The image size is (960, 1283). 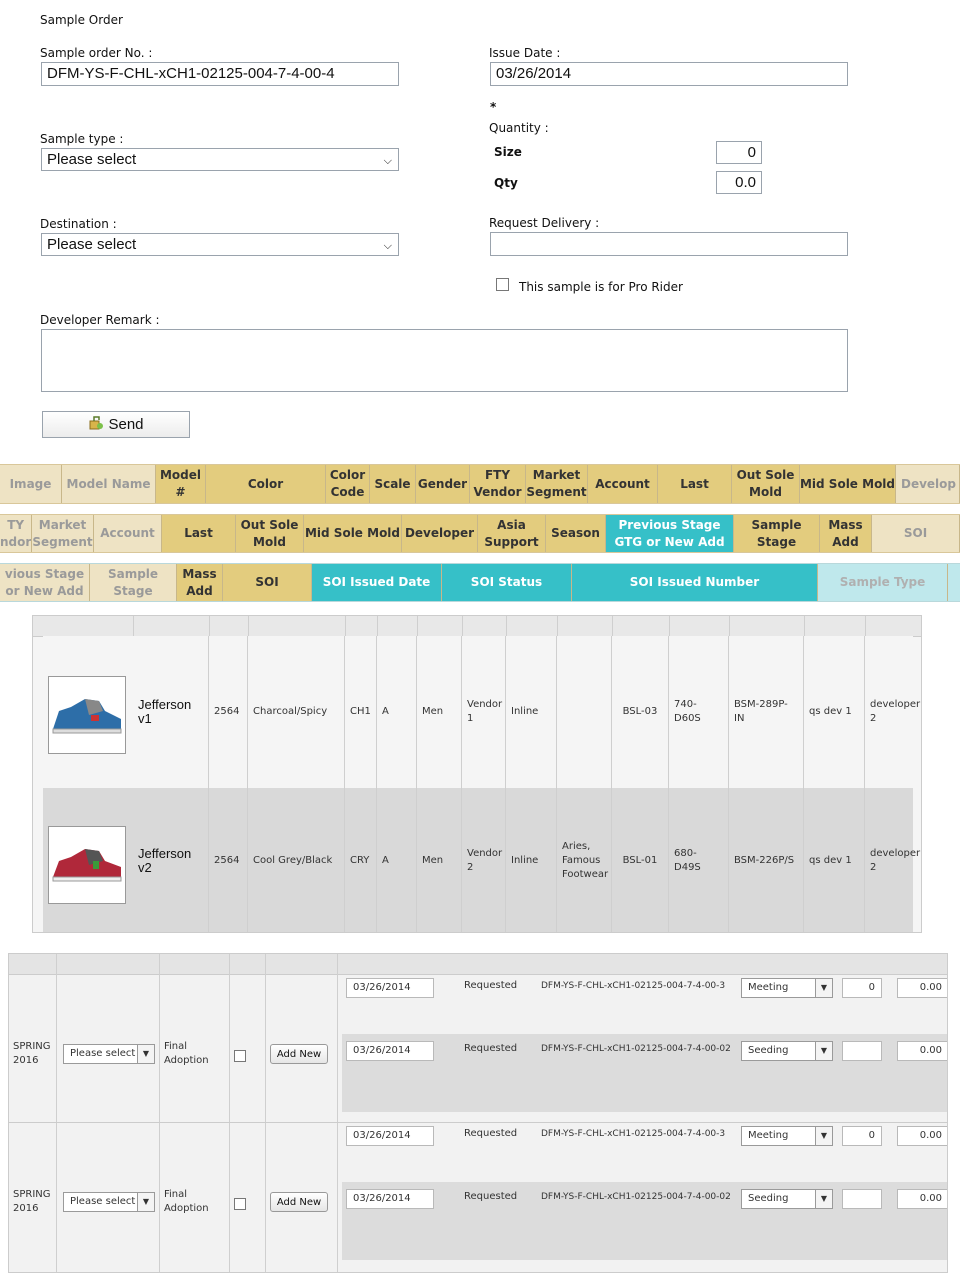 I want to click on destination-select: Please select ⌵, so click(x=220, y=244).